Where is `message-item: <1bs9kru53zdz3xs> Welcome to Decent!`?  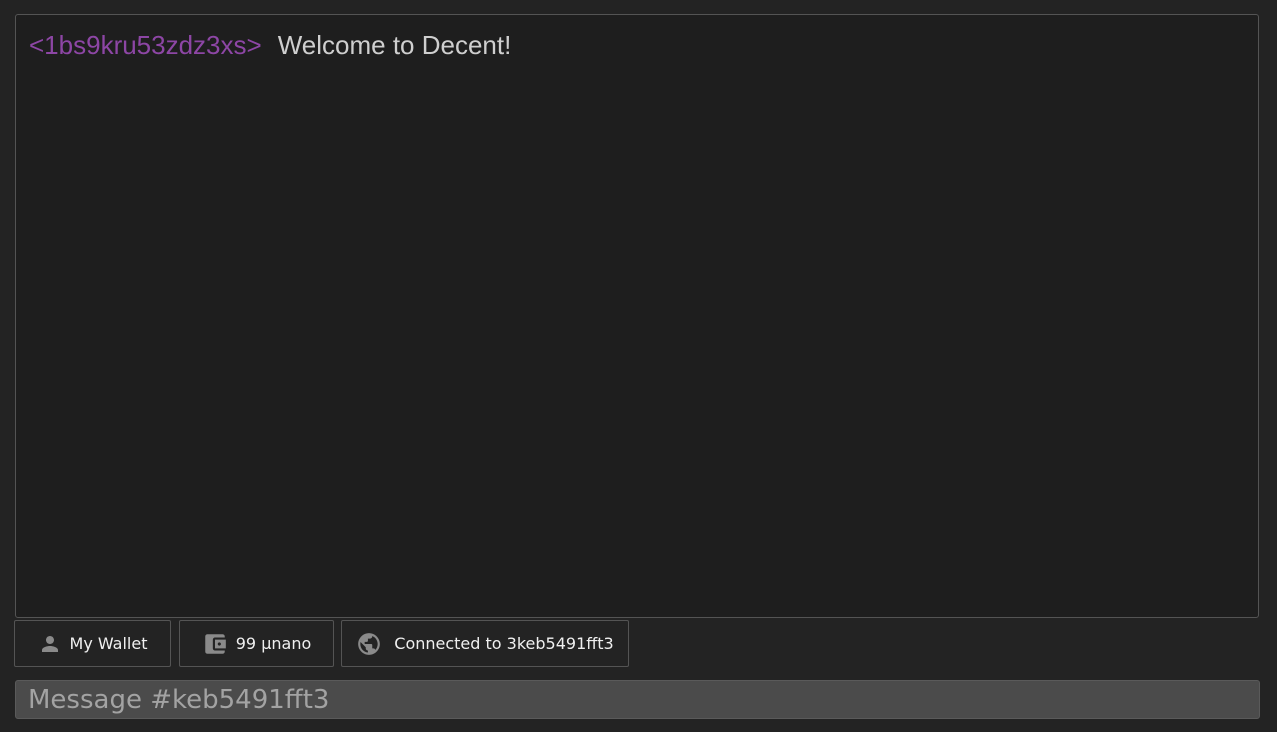 message-item: <1bs9kru53zdz3xs> Welcome to Decent! is located at coordinates (270, 45).